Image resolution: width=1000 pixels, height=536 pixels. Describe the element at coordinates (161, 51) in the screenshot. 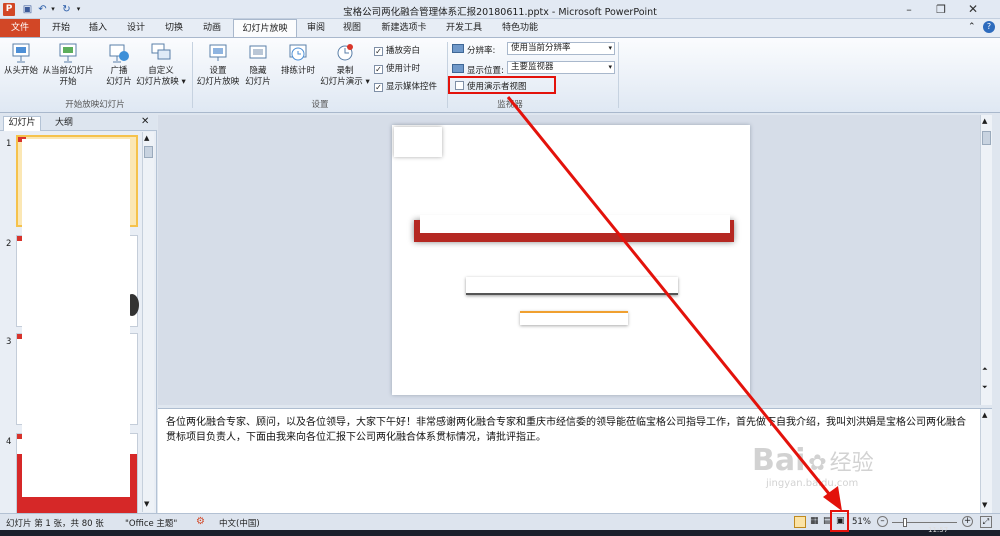

I see `custom-slideshow-icon` at that location.